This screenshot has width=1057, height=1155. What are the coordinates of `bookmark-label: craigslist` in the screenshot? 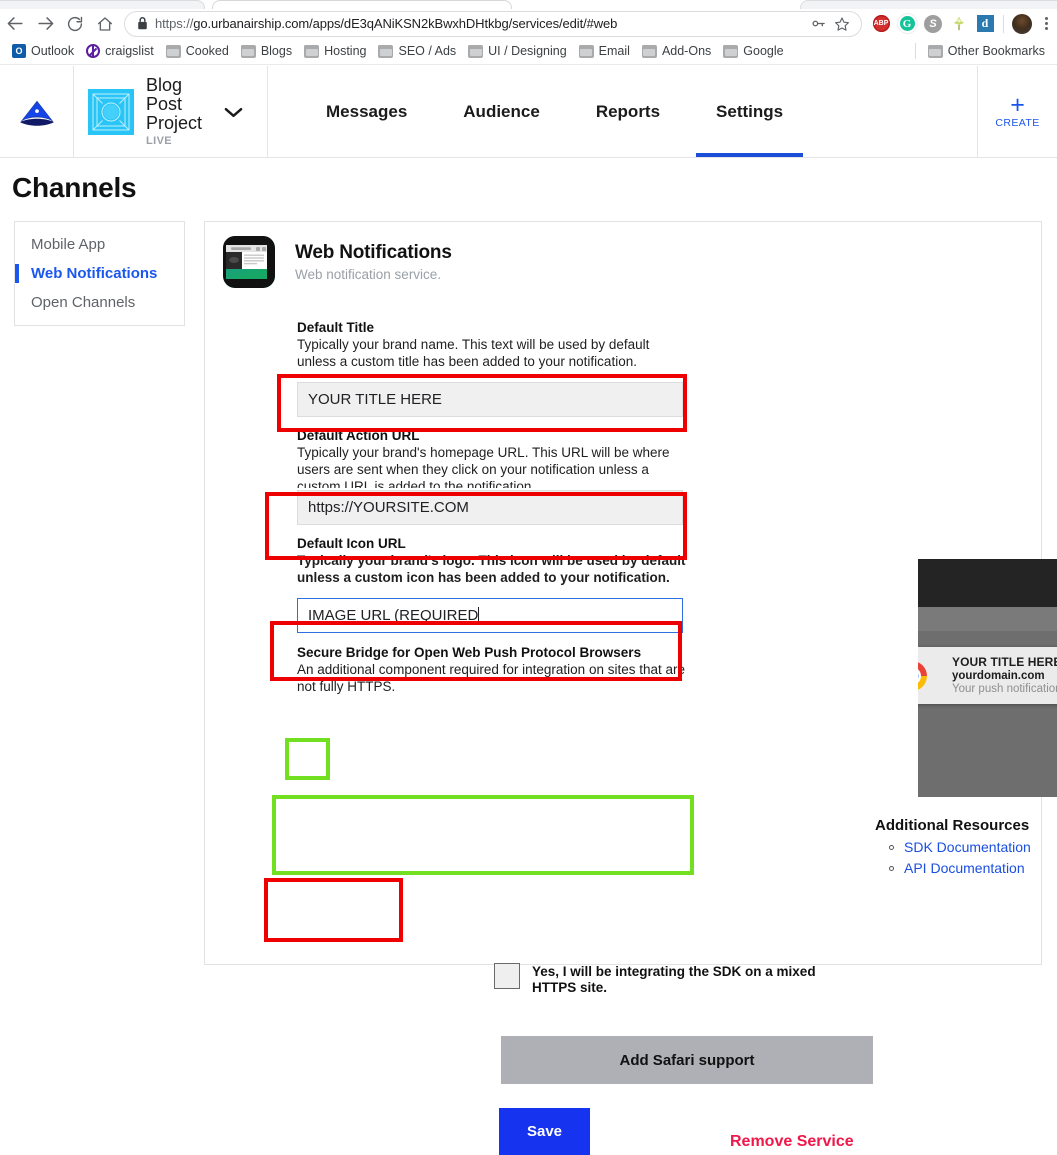 It's located at (129, 51).